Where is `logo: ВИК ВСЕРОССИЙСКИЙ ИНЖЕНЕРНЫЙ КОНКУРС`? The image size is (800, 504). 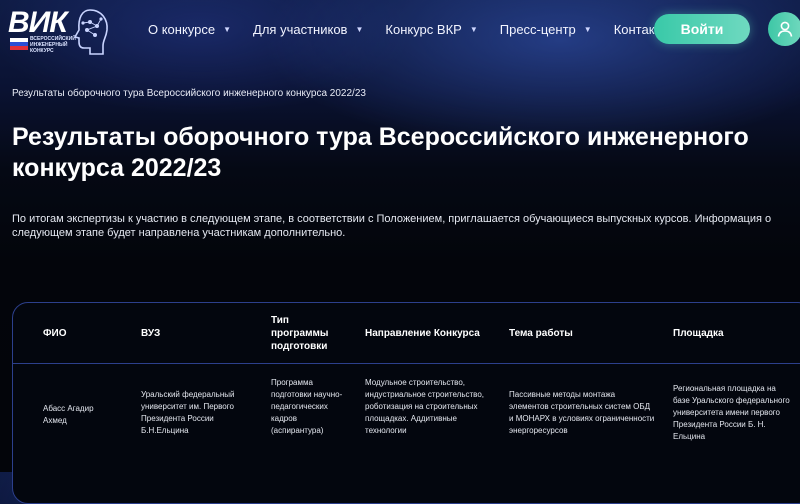
logo: ВИК ВСЕРОССИЙСКИЙ ИНЖЕНЕРНЫЙ КОНКУРС is located at coordinates (58, 32).